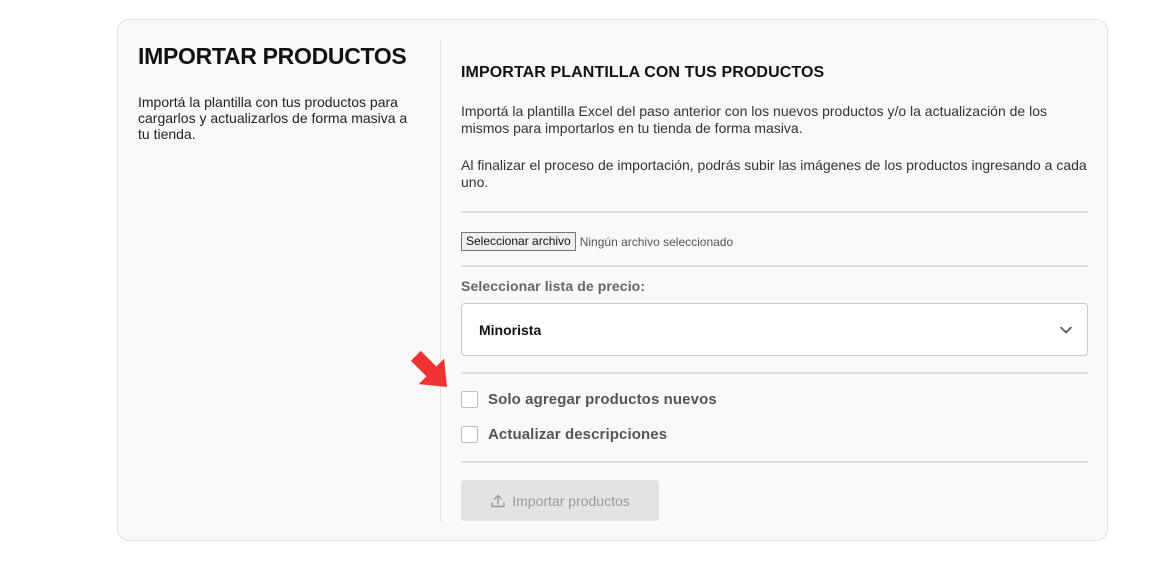 The height and width of the screenshot is (563, 1175). I want to click on vertical-divider, so click(440, 281).